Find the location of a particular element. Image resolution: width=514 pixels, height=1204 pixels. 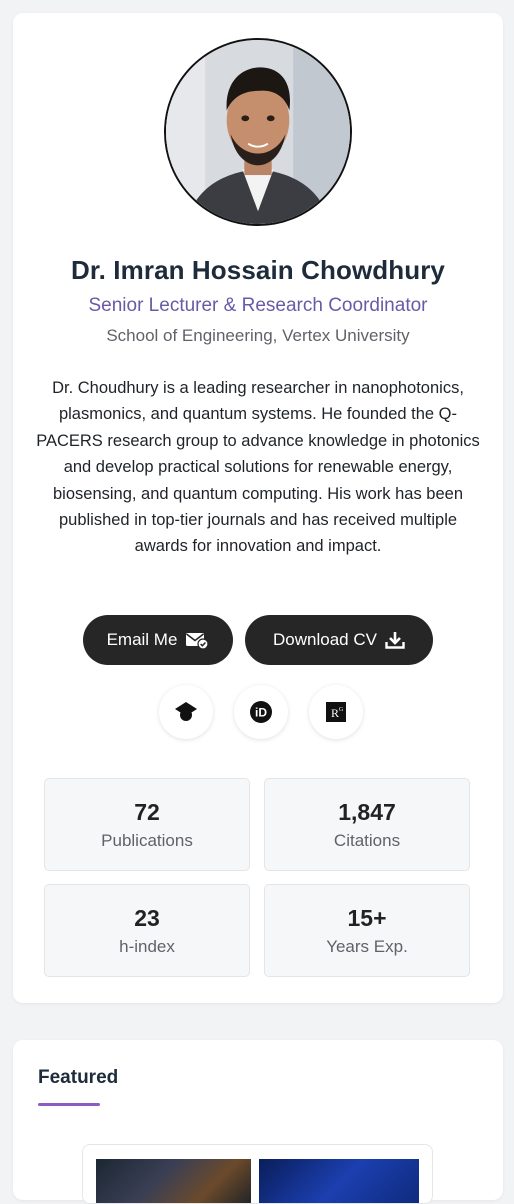

portrait-image is located at coordinates (258, 132).